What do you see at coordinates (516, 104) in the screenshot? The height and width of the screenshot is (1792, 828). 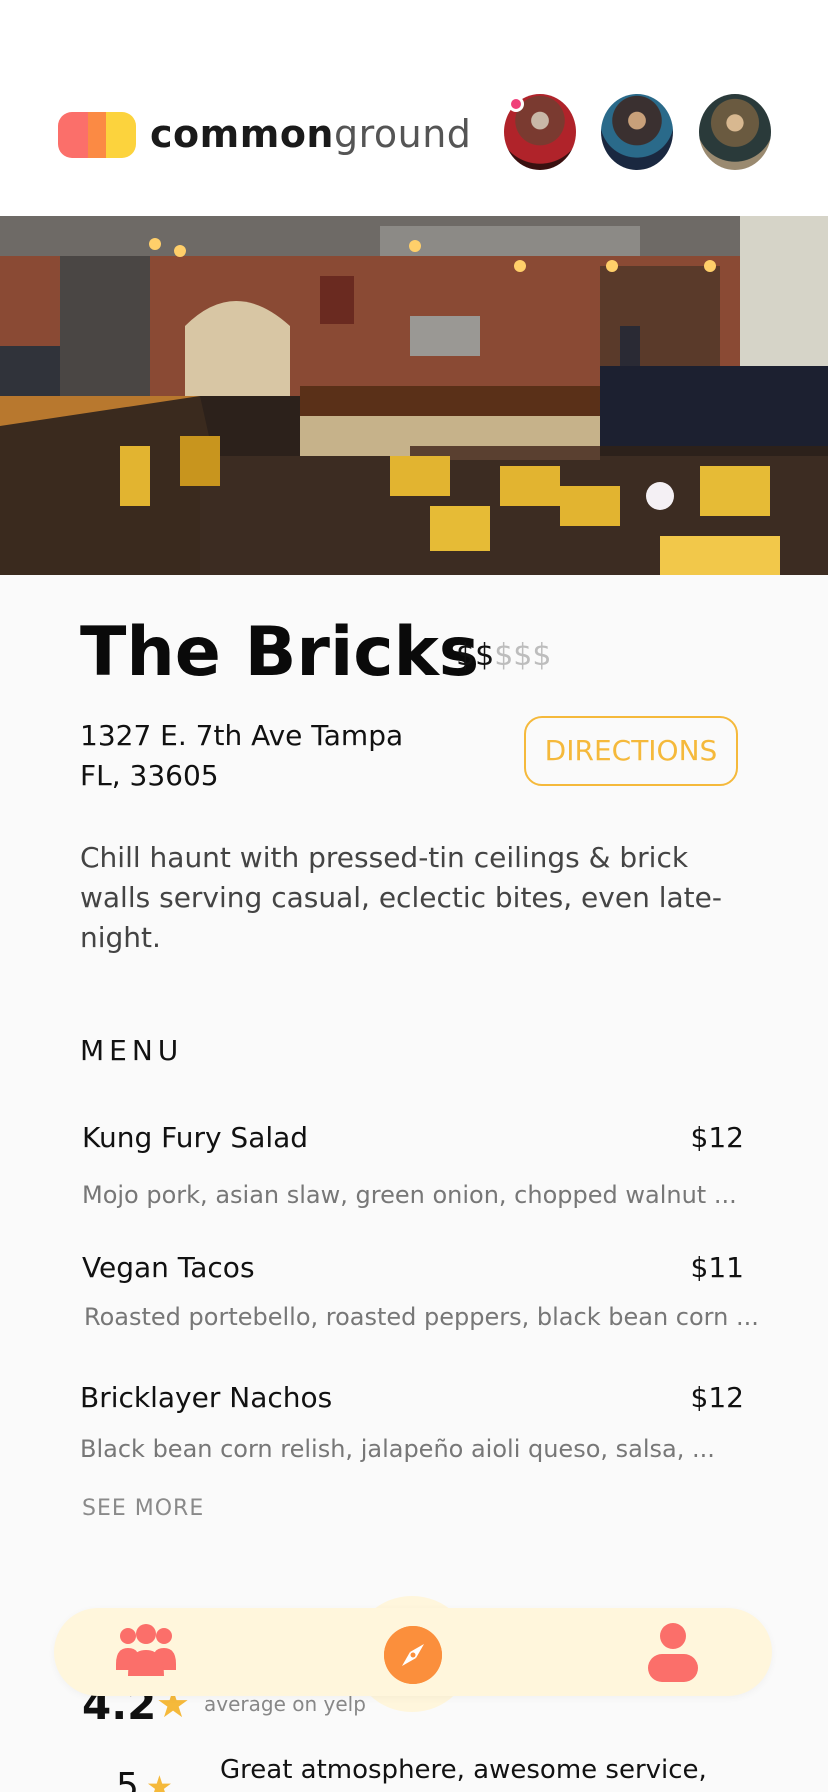 I see `online-indicator` at bounding box center [516, 104].